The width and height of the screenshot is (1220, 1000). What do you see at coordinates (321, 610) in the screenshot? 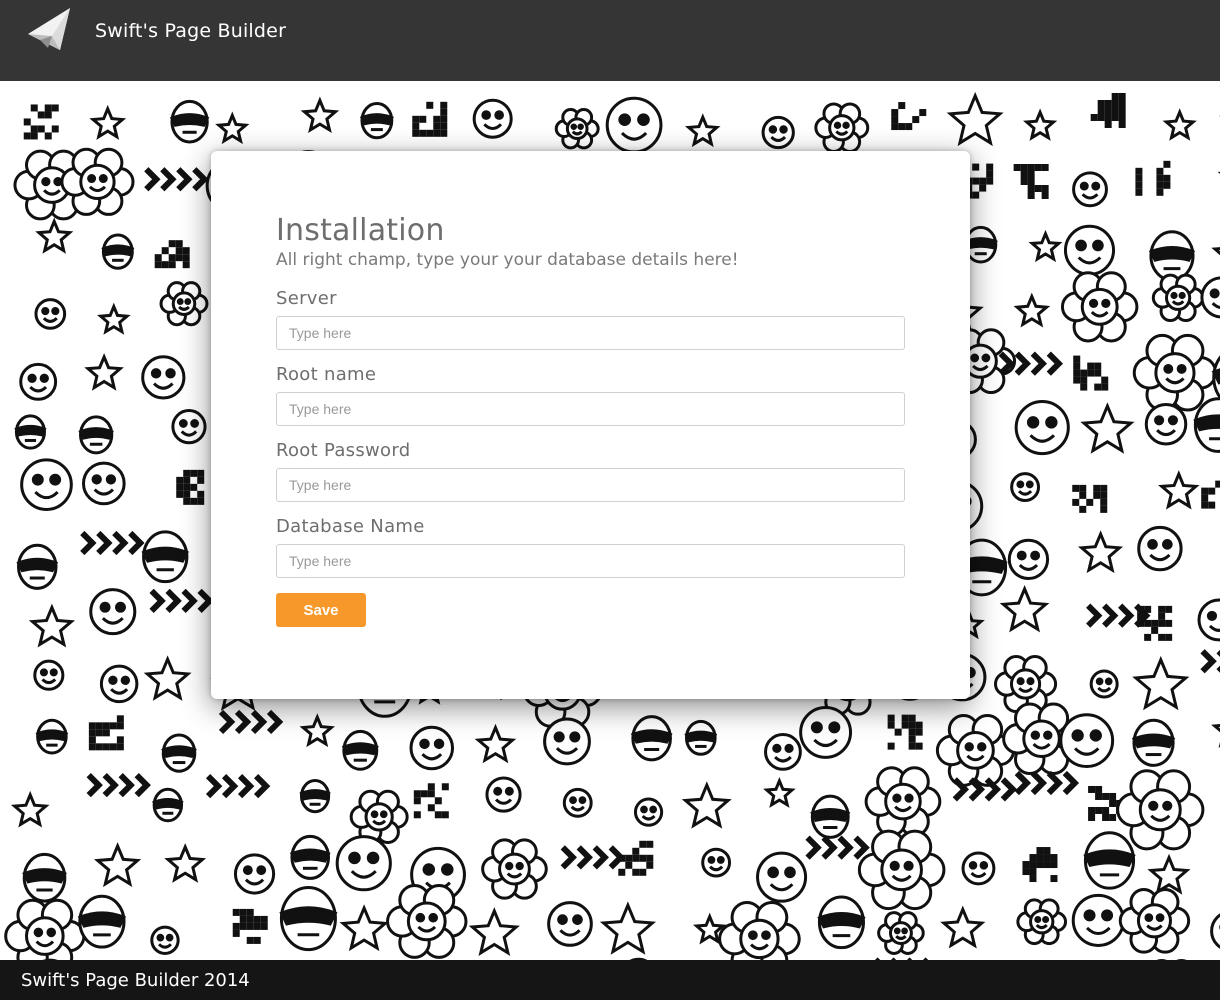
I see `save-button: Save` at bounding box center [321, 610].